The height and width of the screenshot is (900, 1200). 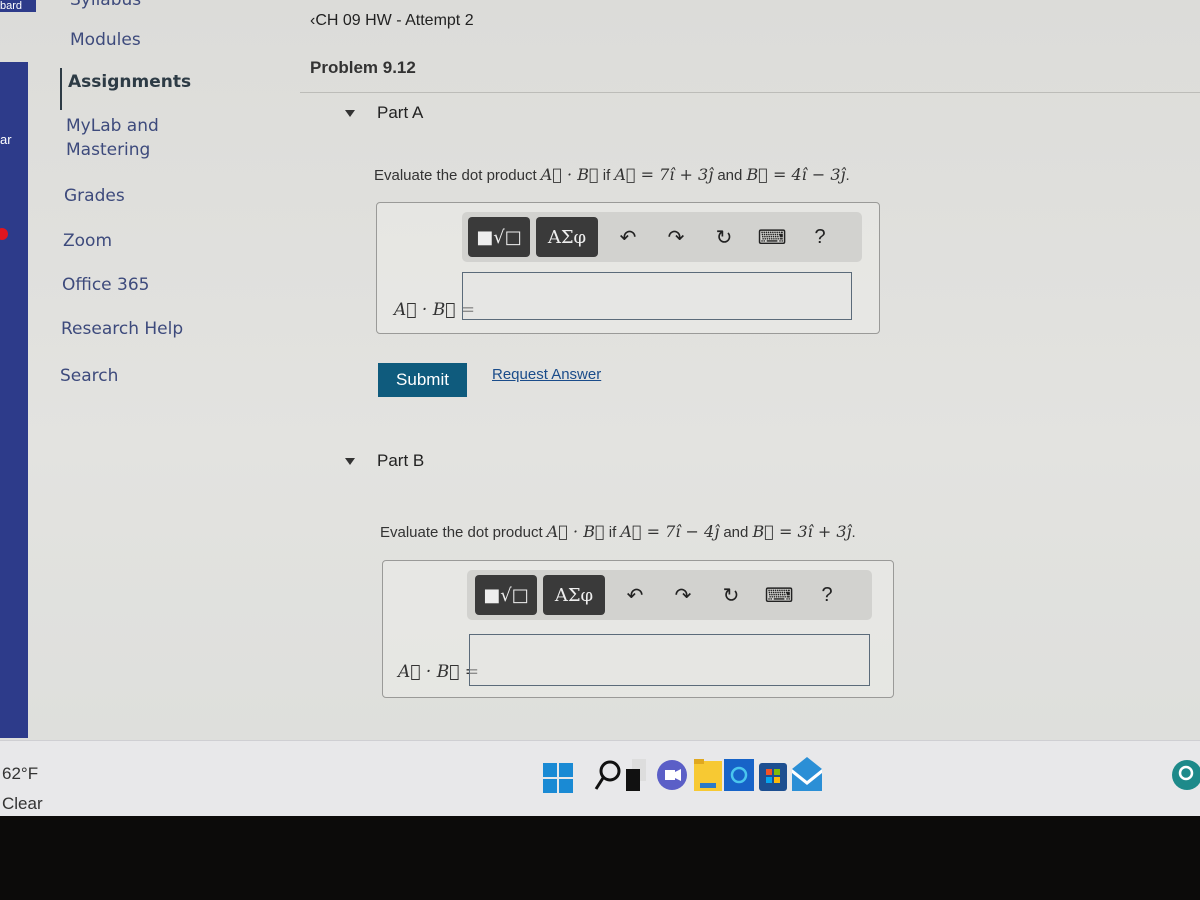 I want to click on microsoft-store-icon, so click(x=773, y=775).